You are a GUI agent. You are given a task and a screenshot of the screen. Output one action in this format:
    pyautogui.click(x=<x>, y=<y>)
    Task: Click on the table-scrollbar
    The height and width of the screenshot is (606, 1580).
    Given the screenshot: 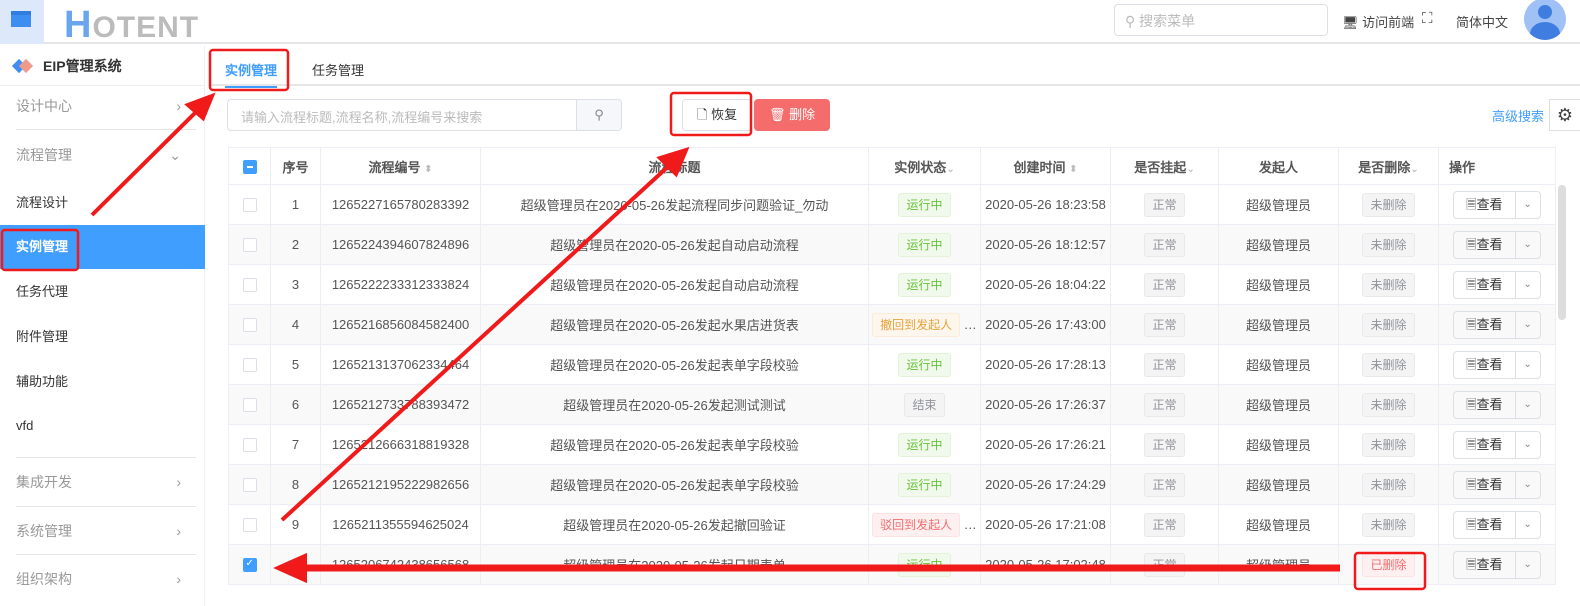 What is the action you would take?
    pyautogui.click(x=1562, y=252)
    